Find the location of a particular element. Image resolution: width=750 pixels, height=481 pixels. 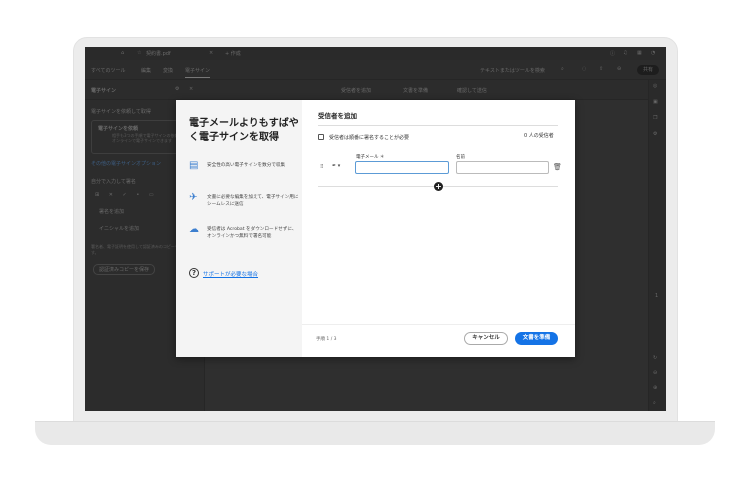

feature-text: 安全性の高い電子サインを数分で収集 is located at coordinates (246, 165).